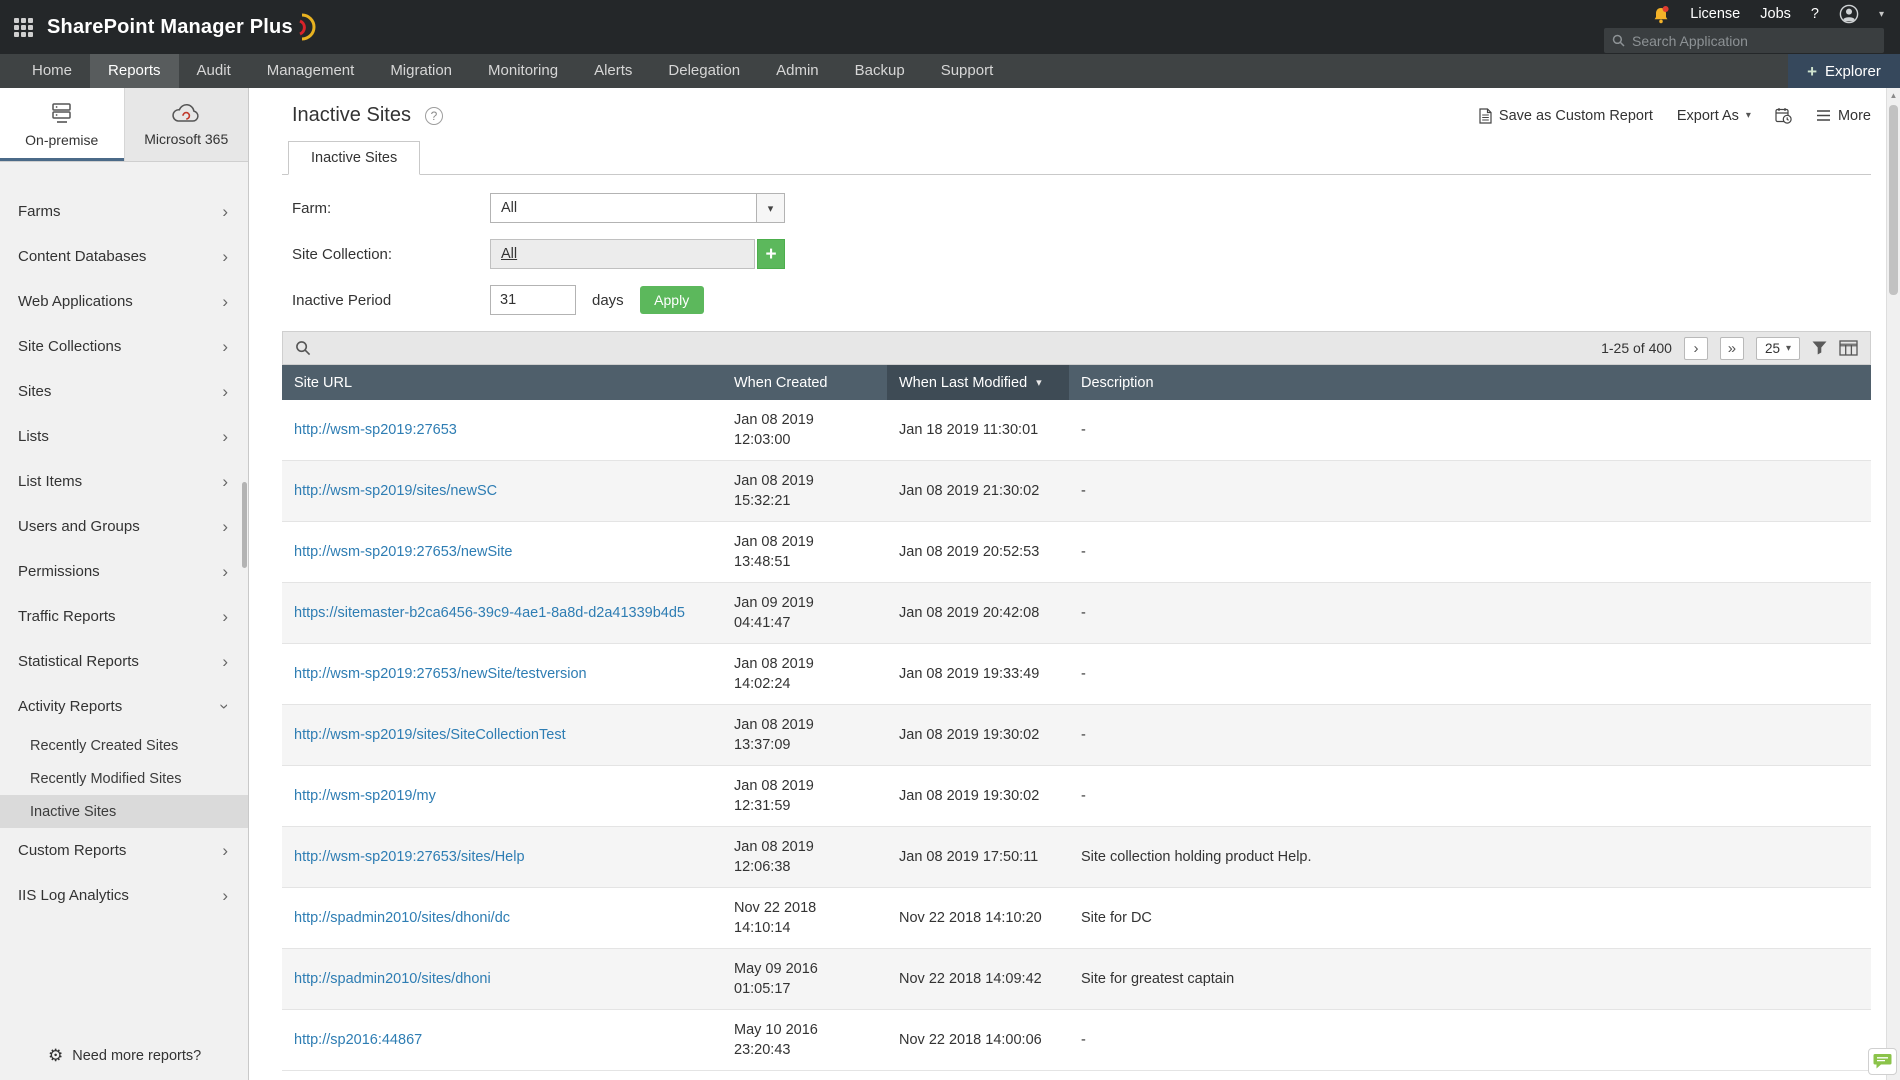 This screenshot has height=1080, width=1900. Describe the element at coordinates (79, 526) in the screenshot. I see `sidebar-item-label: Users and Groups` at that location.